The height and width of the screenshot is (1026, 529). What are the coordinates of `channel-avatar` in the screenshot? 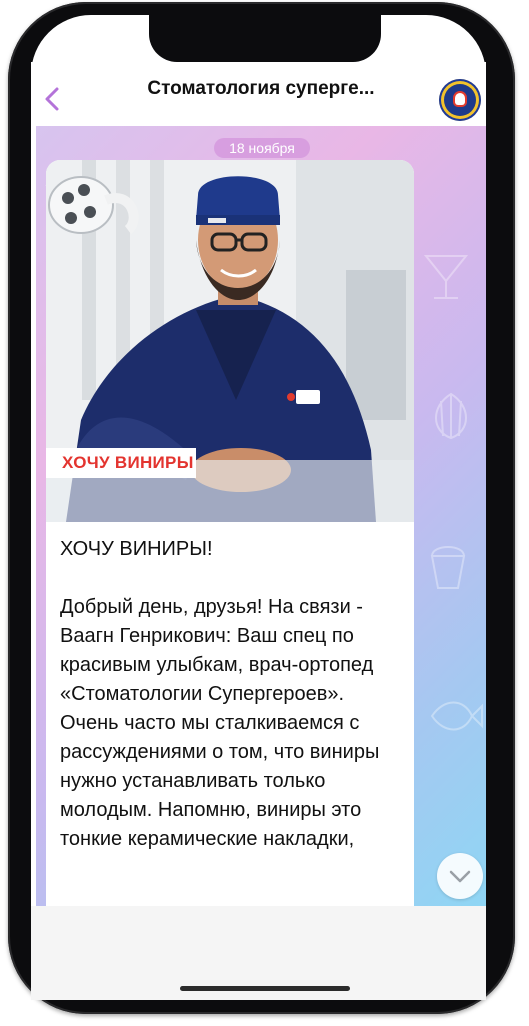 It's located at (460, 100).